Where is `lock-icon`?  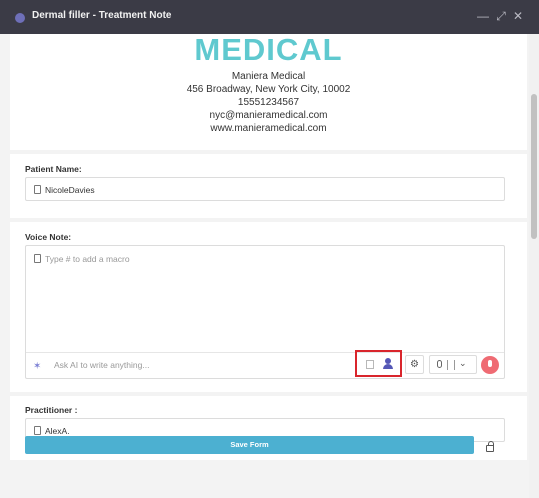 lock-icon is located at coordinates (490, 446).